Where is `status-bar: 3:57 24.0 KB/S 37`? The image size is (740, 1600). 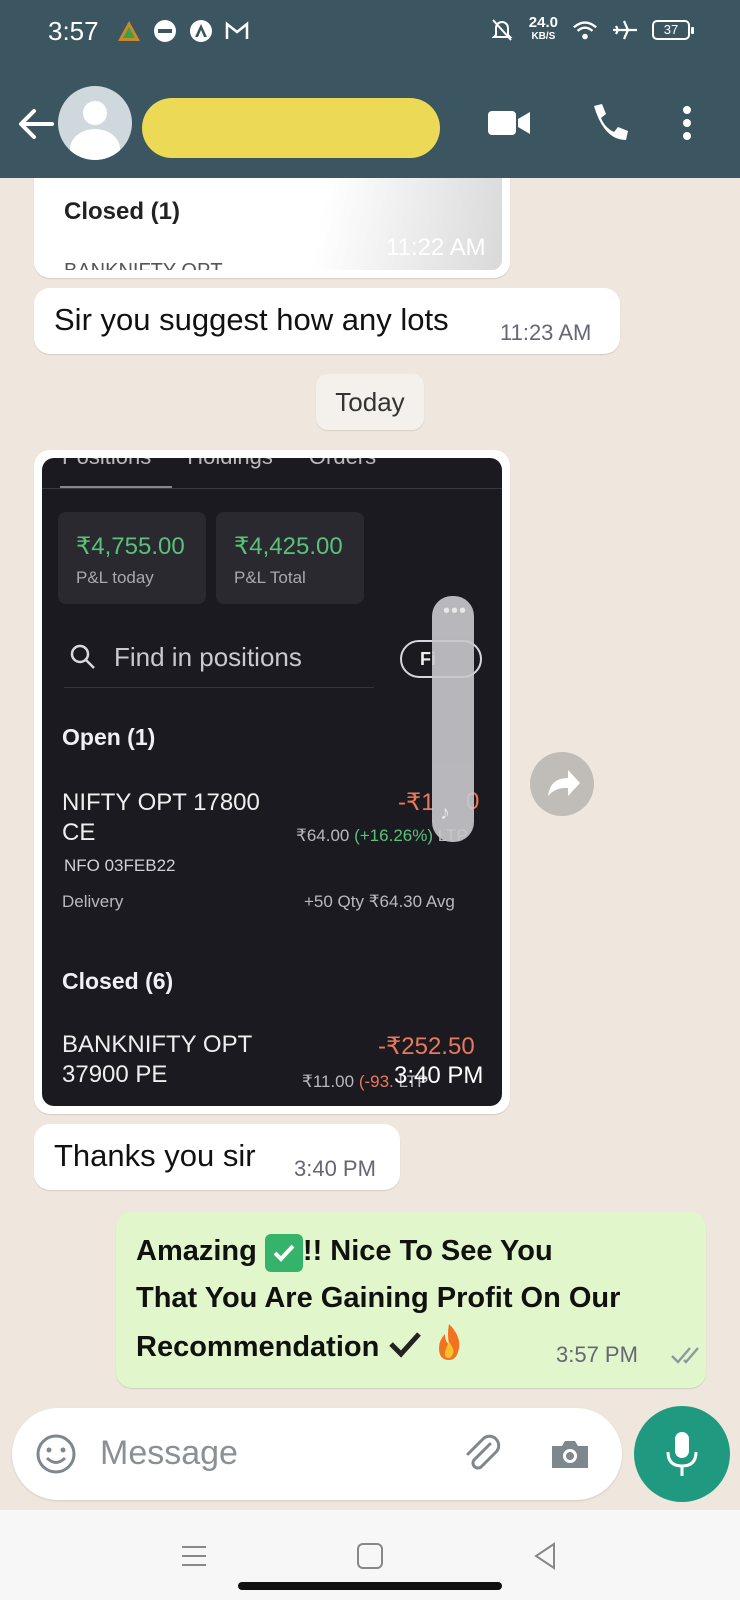 status-bar: 3:57 24.0 KB/S 37 is located at coordinates (370, 32).